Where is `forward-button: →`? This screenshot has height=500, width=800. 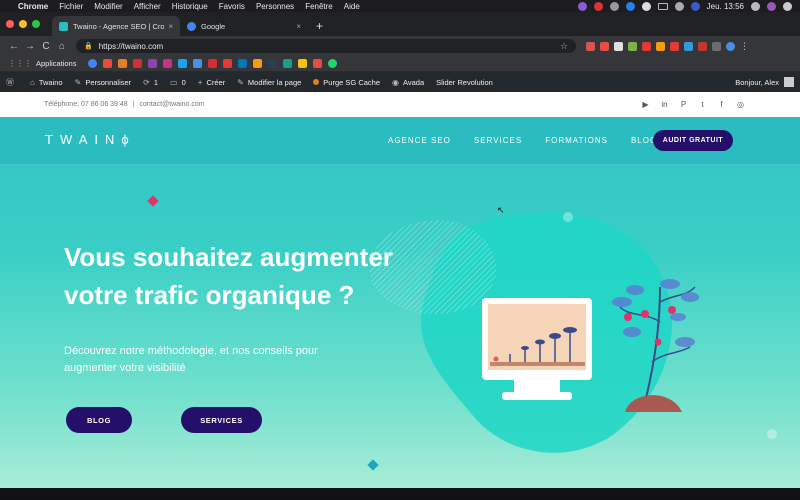 forward-button: → is located at coordinates (30, 46).